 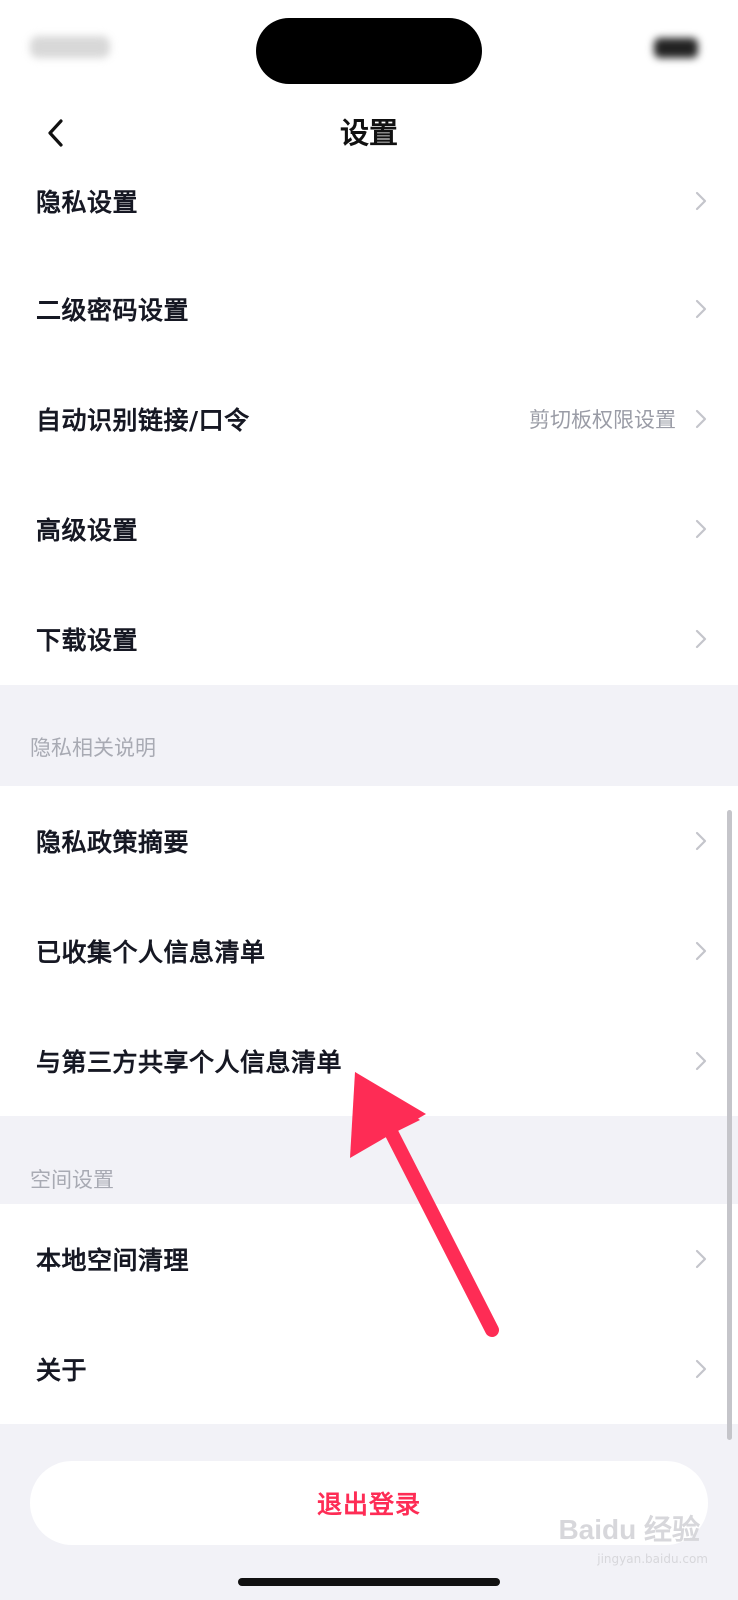 I want to click on settings-row-local-cleanup: 本地空间清理, so click(x=369, y=1259).